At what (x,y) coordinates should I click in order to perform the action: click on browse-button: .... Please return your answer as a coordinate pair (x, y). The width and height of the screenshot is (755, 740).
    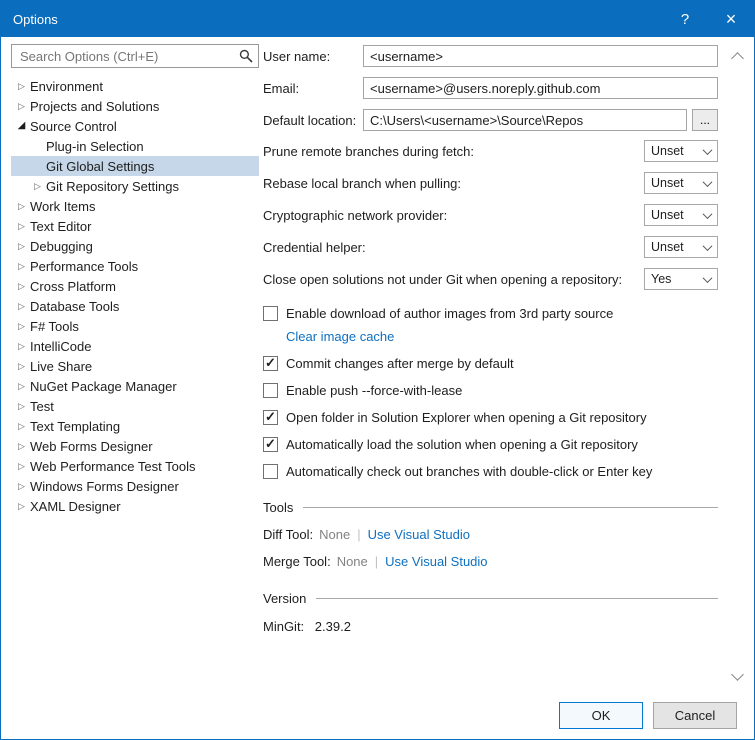
    Looking at the image, I should click on (705, 120).